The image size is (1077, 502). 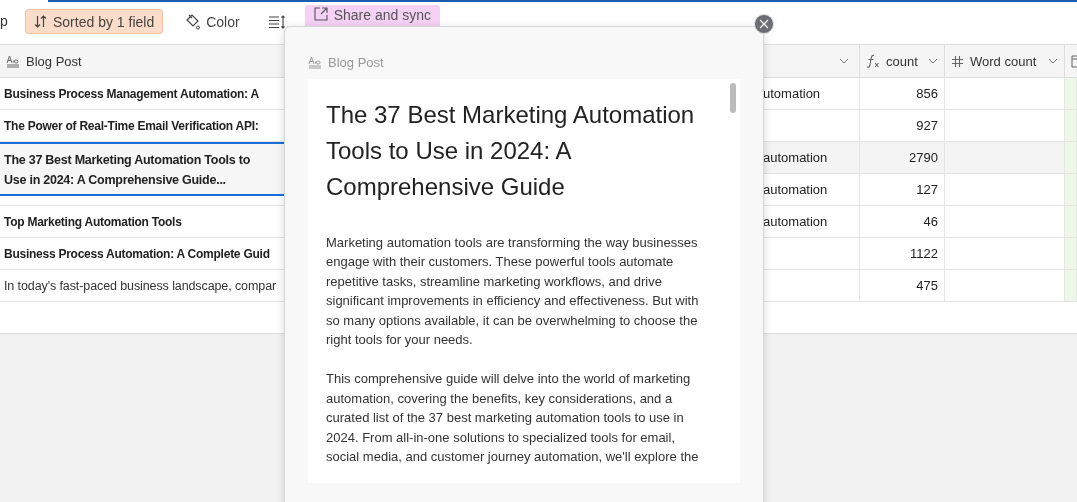 I want to click on scrollbar, so click(x=733, y=98).